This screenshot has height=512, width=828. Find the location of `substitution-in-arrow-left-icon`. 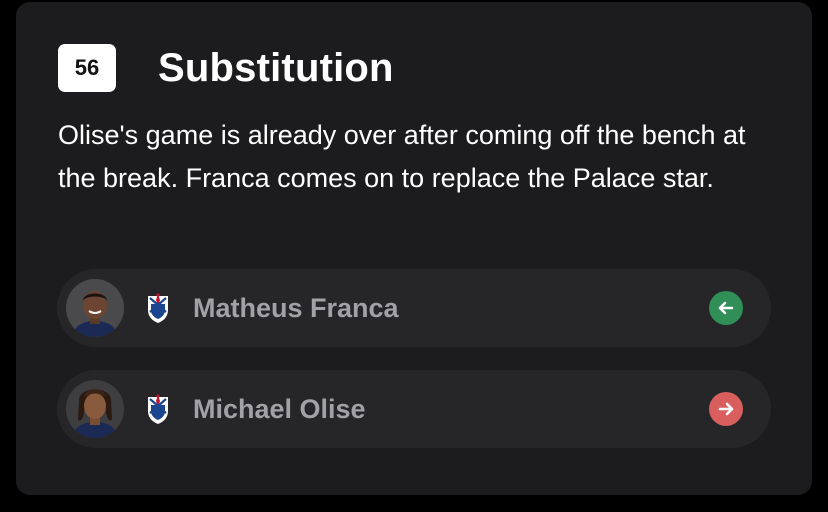

substitution-in-arrow-left-icon is located at coordinates (726, 308).